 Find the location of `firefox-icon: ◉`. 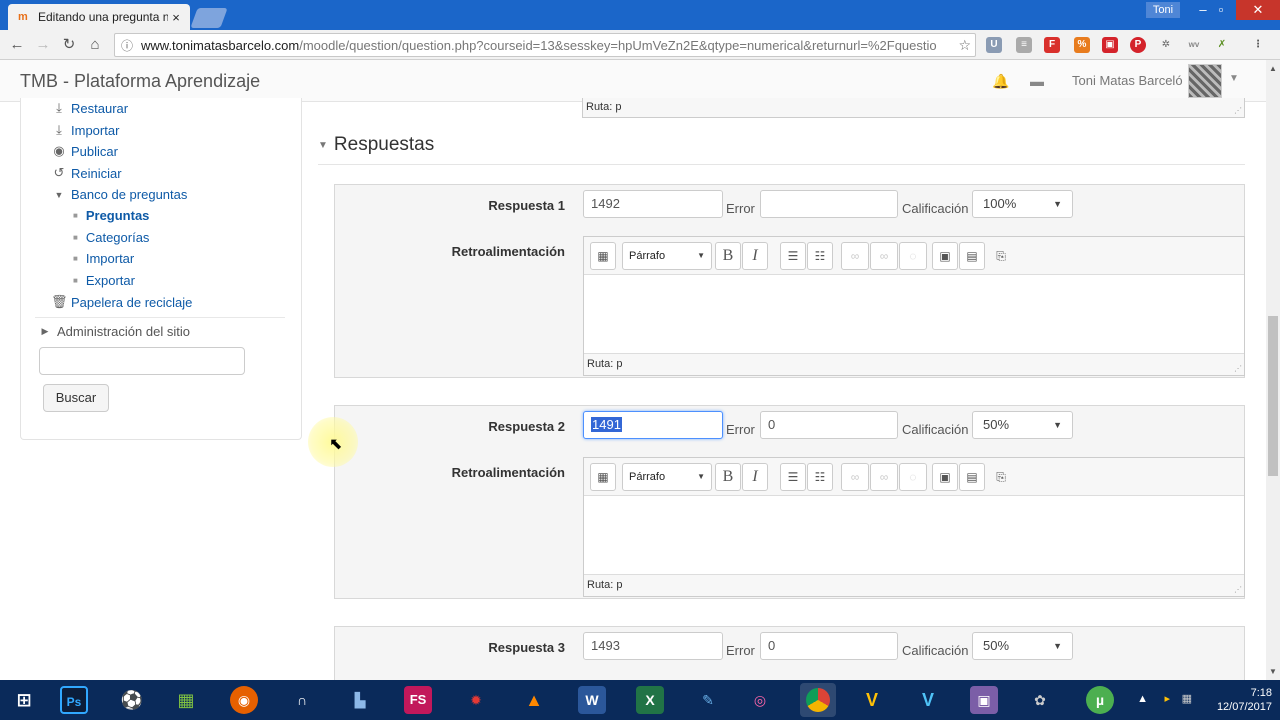

firefox-icon: ◉ is located at coordinates (244, 700).